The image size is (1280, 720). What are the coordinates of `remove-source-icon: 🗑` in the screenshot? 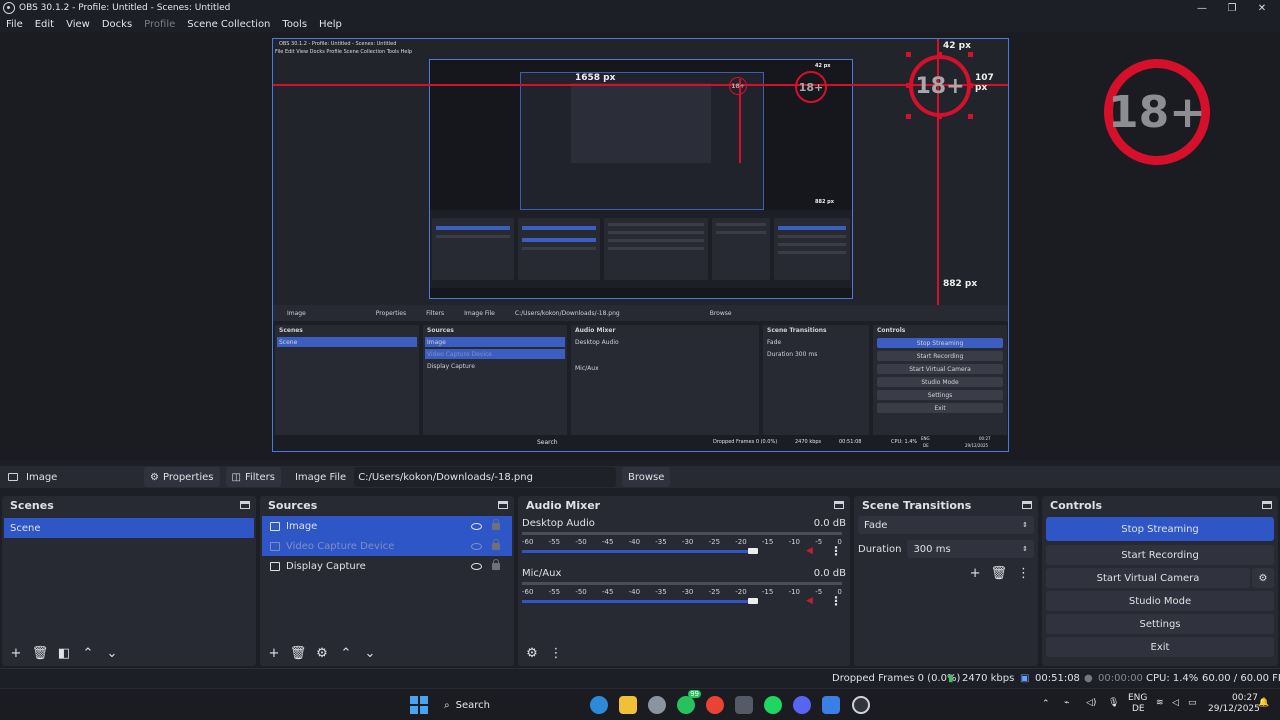 It's located at (298, 653).